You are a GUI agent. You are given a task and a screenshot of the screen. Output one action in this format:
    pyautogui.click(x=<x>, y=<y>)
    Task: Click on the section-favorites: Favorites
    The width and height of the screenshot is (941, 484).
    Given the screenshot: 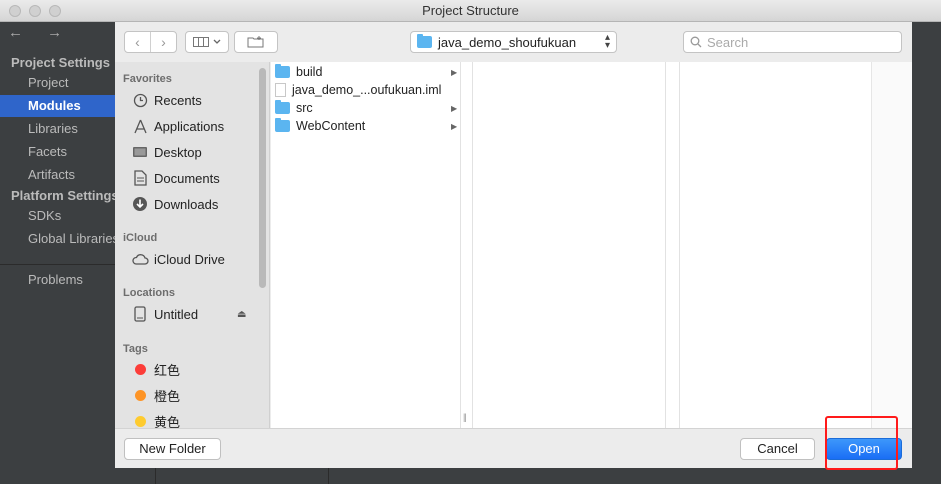 What is the action you would take?
    pyautogui.click(x=147, y=79)
    